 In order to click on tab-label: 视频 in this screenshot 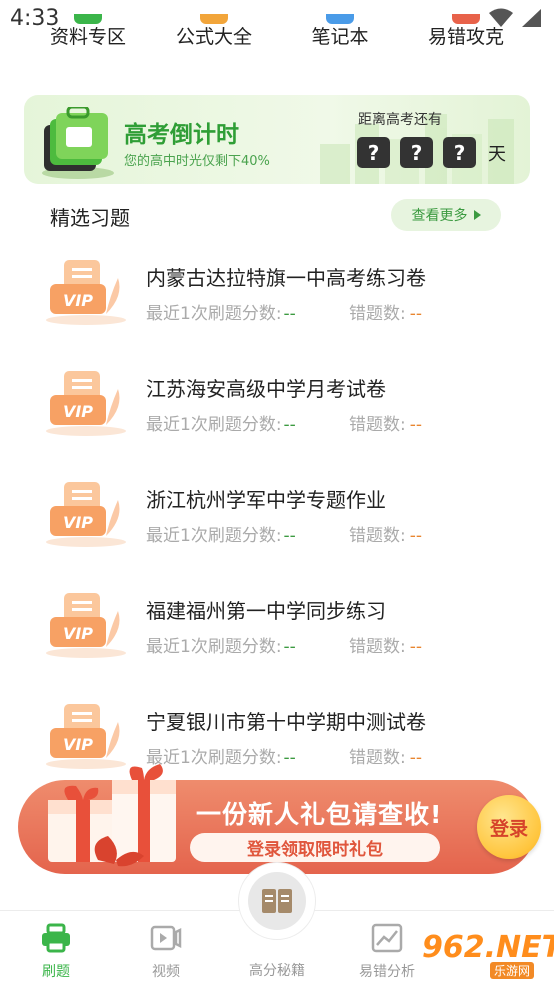, I will do `click(166, 972)`.